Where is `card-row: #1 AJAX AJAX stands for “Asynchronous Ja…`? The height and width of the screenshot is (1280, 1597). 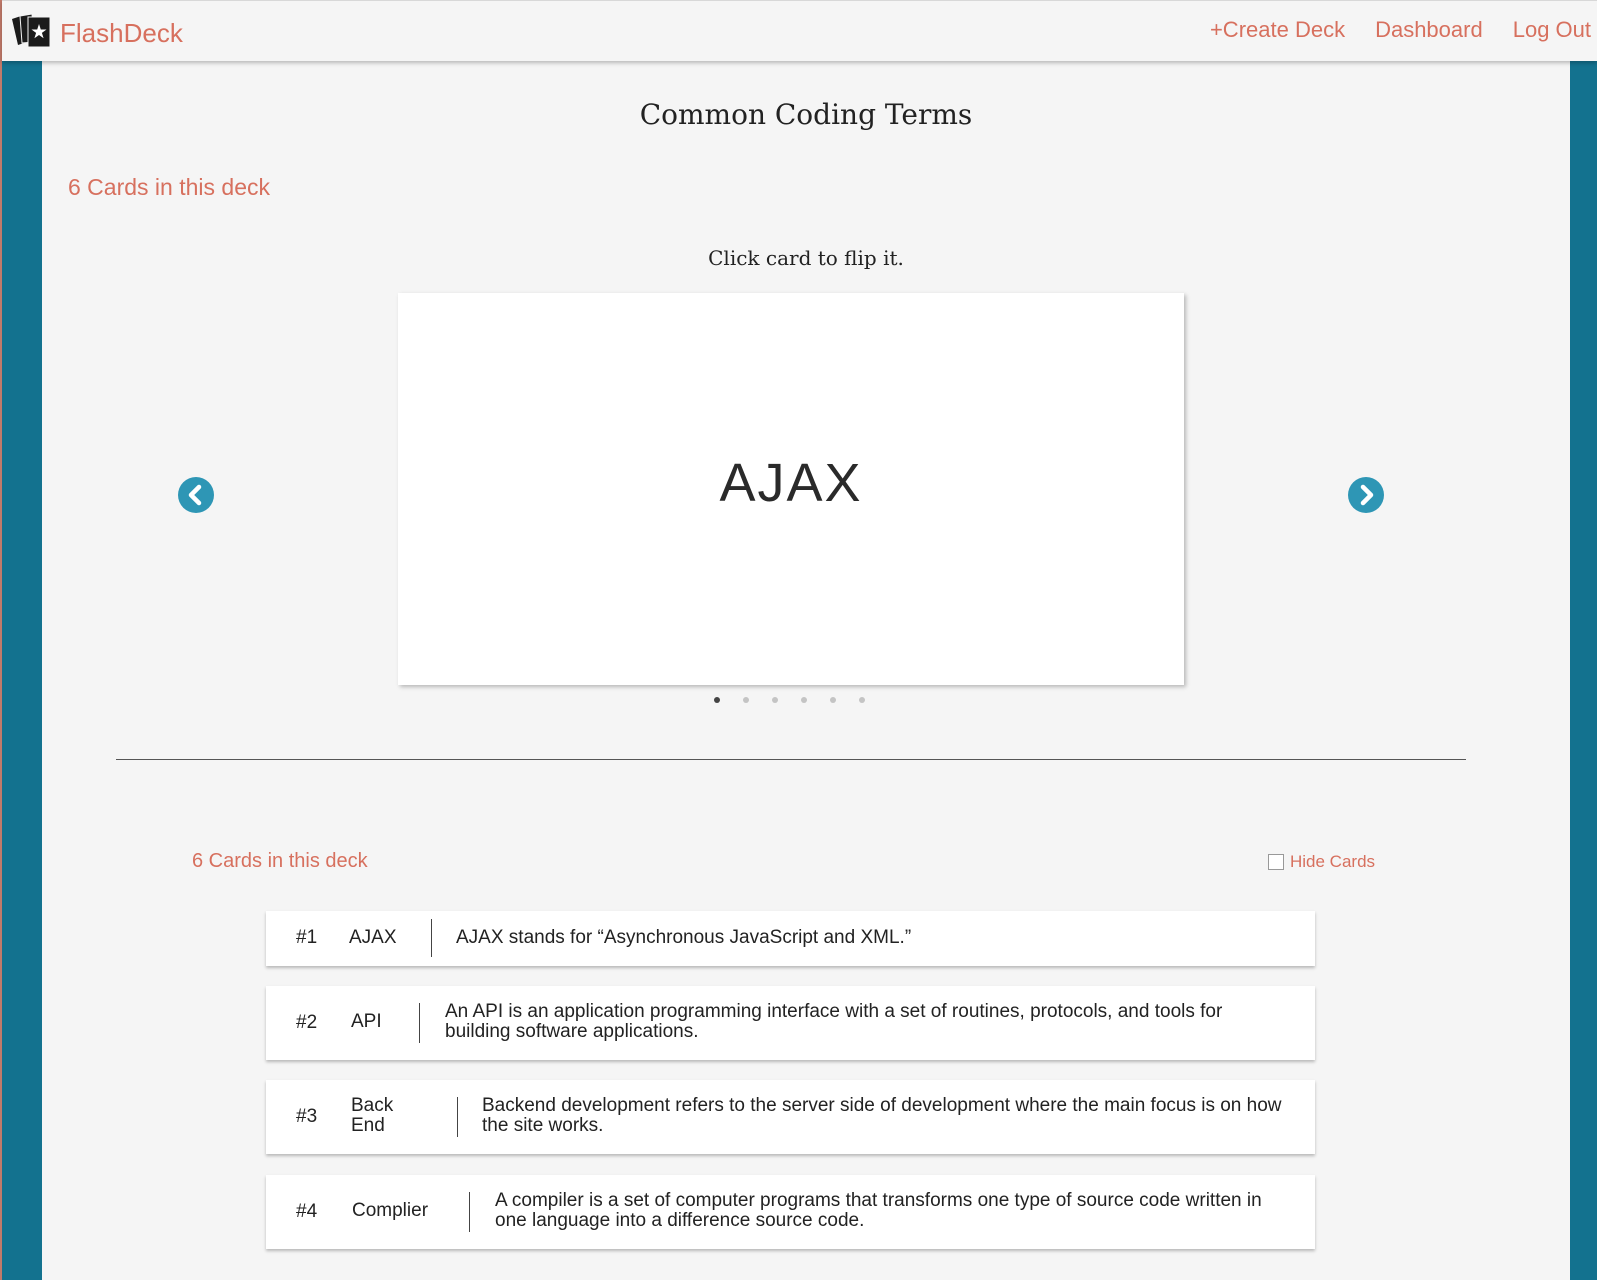
card-row: #1 AJAX AJAX stands for “Asynchronous Ja… is located at coordinates (790, 938).